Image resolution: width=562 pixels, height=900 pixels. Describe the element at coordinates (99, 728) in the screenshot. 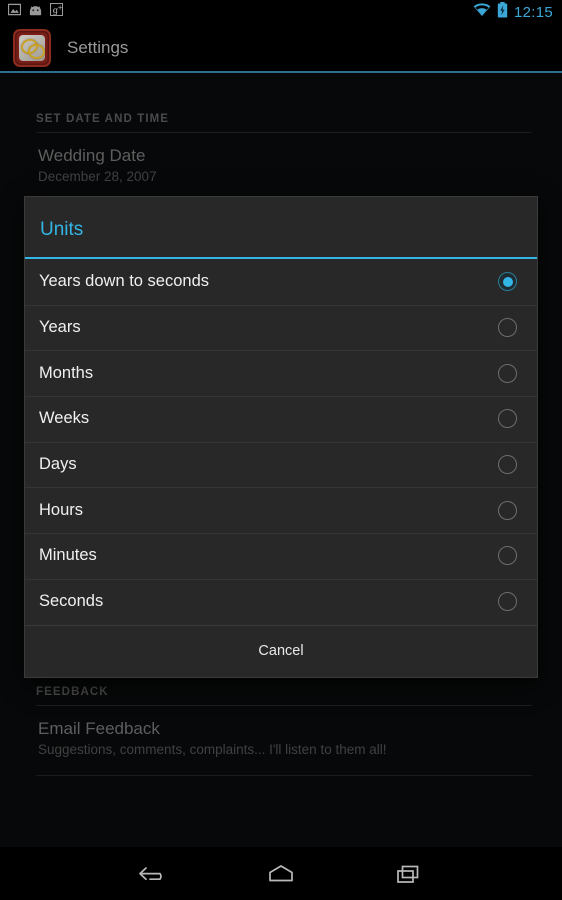

I see `pref-email-feedback-title: Email Feedback` at that location.